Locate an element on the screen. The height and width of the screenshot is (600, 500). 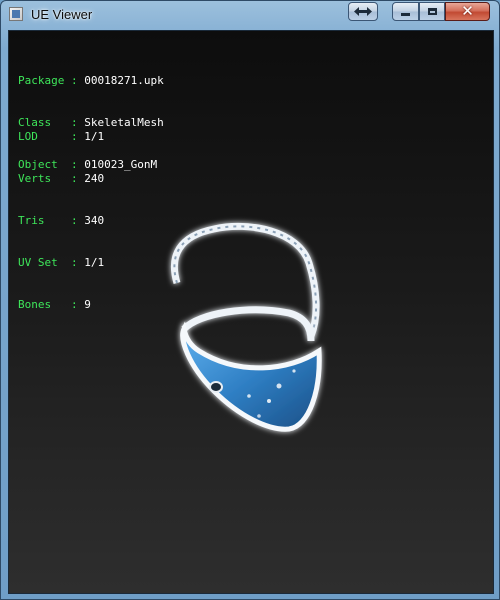
resize-arrows-icon is located at coordinates (363, 11).